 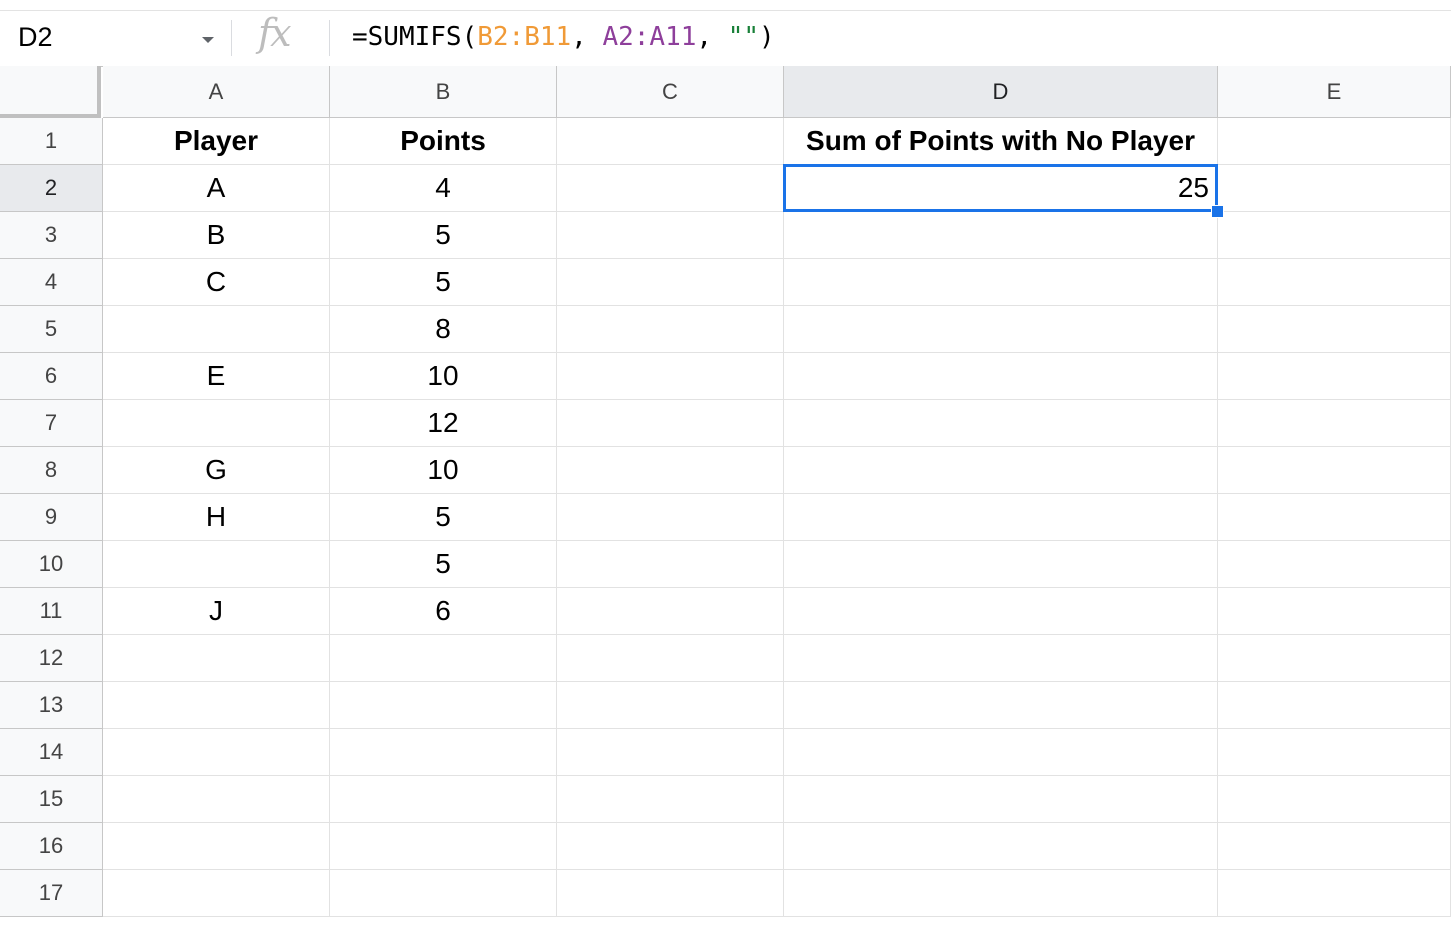 What do you see at coordinates (670, 92) in the screenshot?
I see `column-header-c: C` at bounding box center [670, 92].